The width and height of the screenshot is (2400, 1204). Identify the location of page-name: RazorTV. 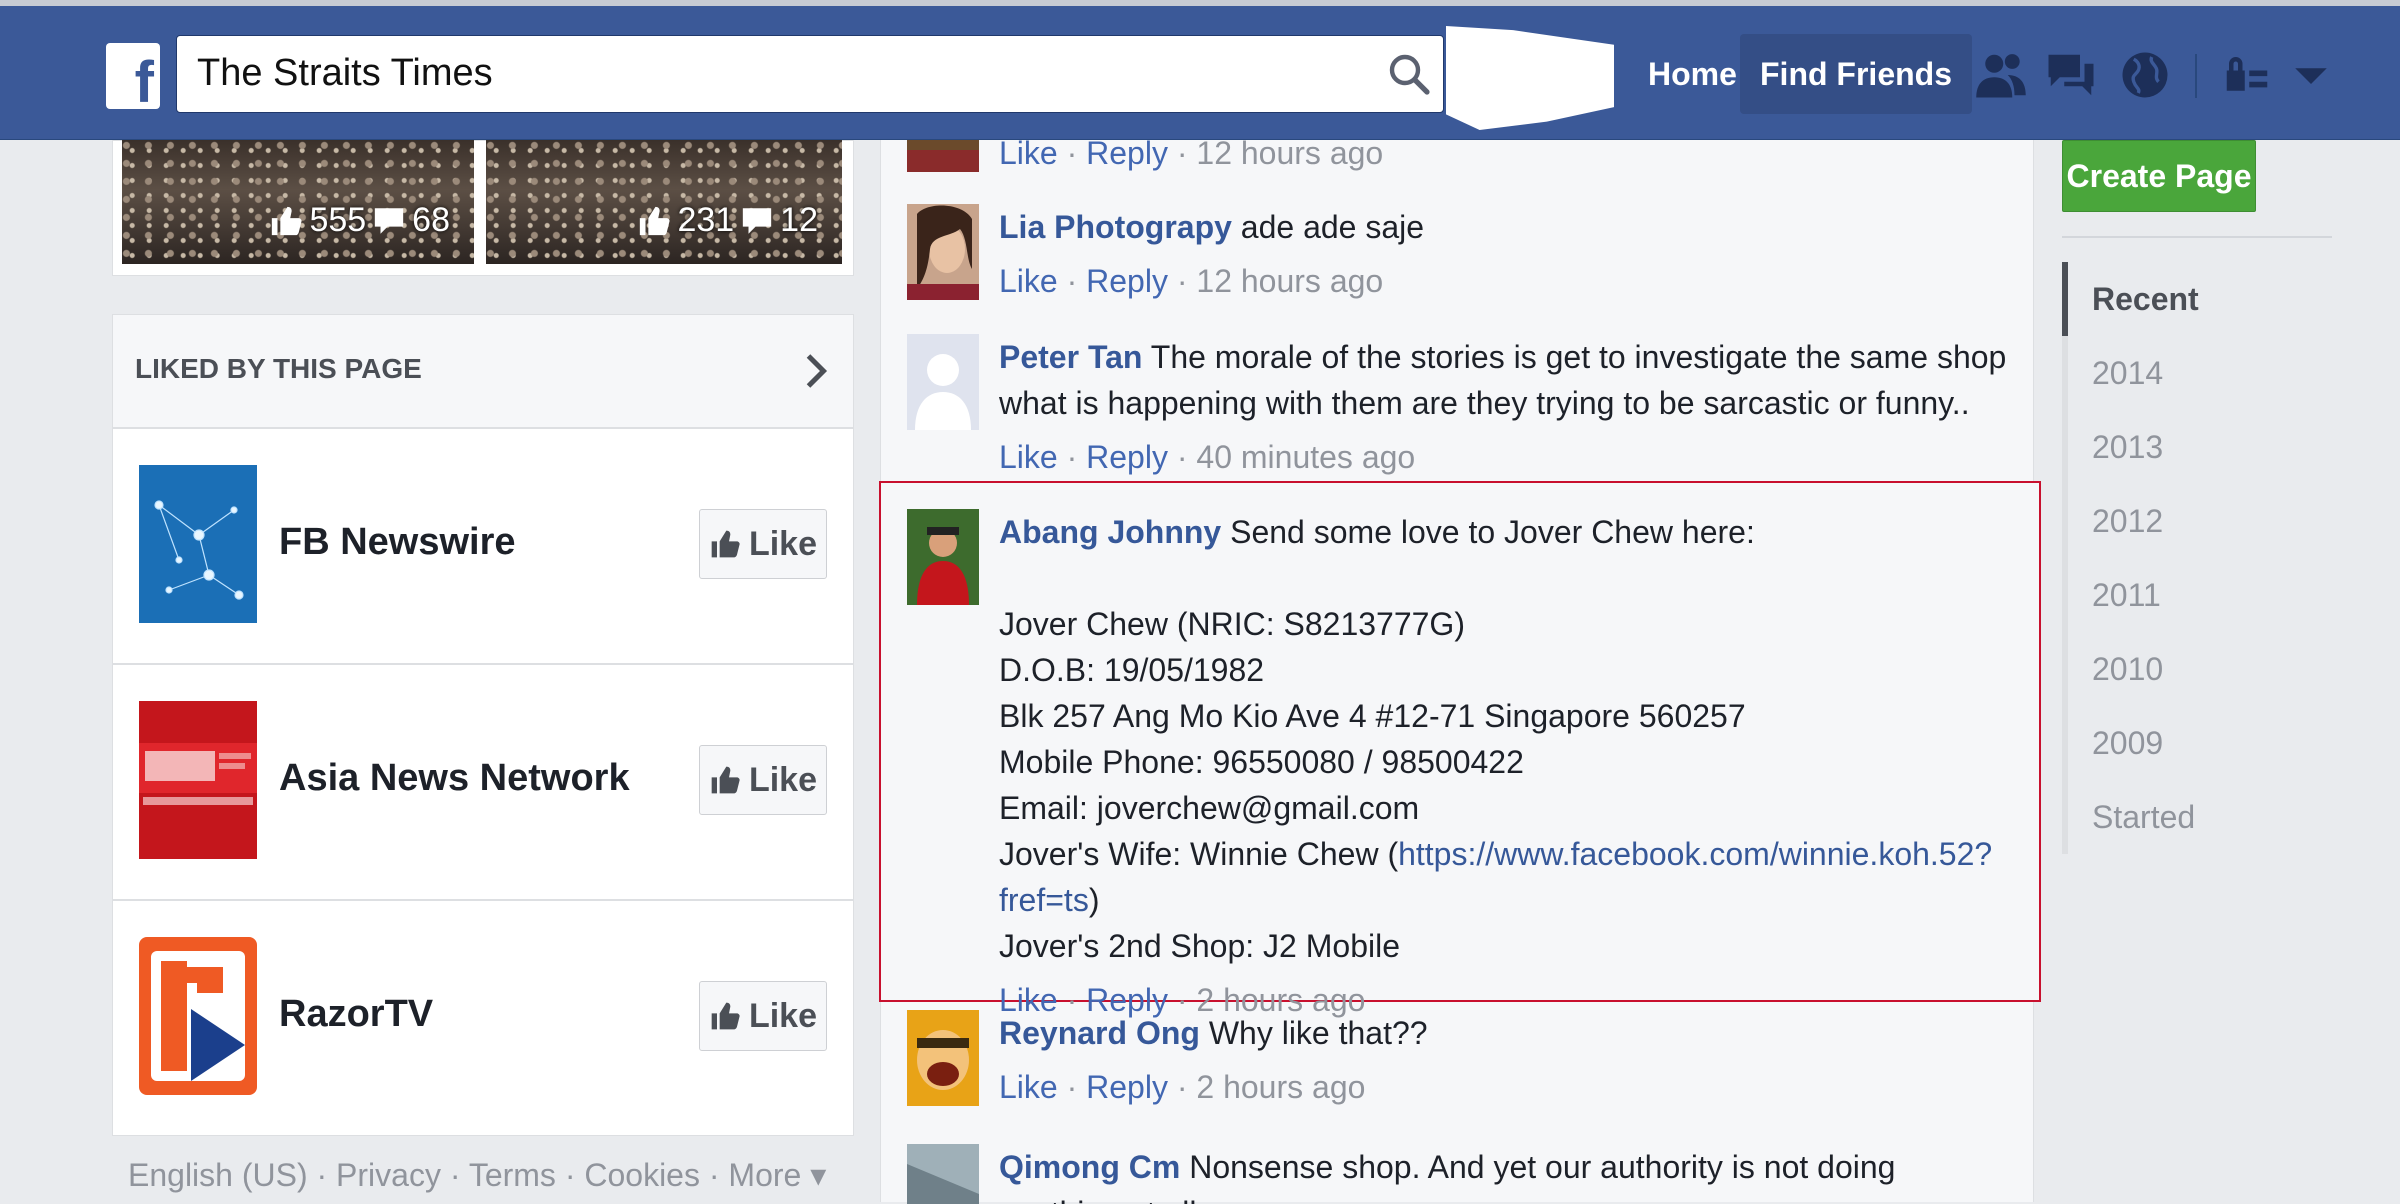
(356, 1014).